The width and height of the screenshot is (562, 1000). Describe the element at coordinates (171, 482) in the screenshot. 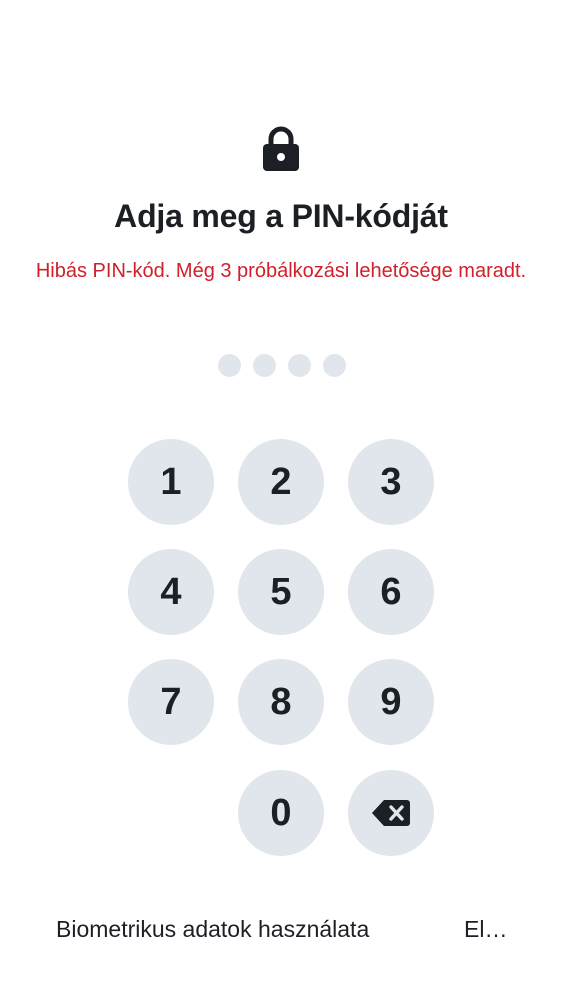

I see `key-1: 1` at that location.